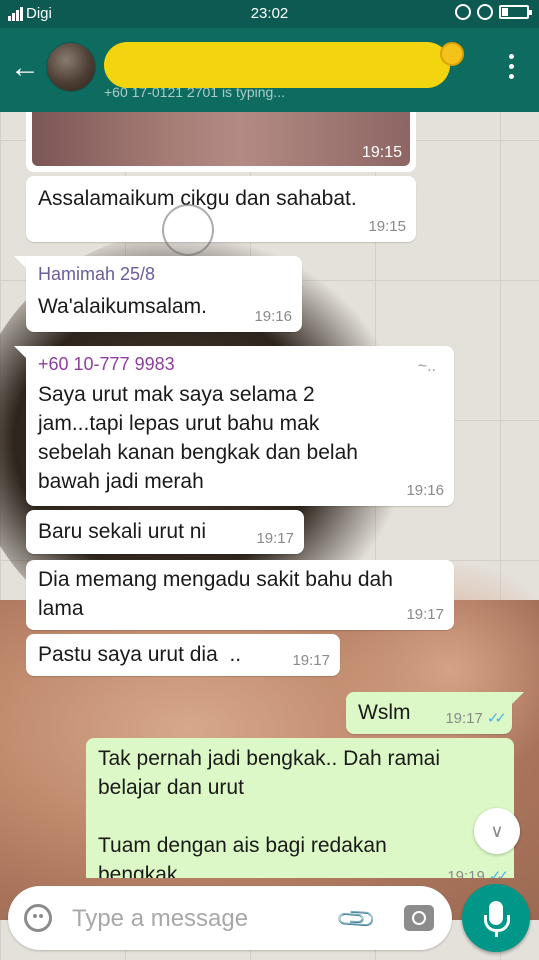  I want to click on mic-button, so click(496, 918).